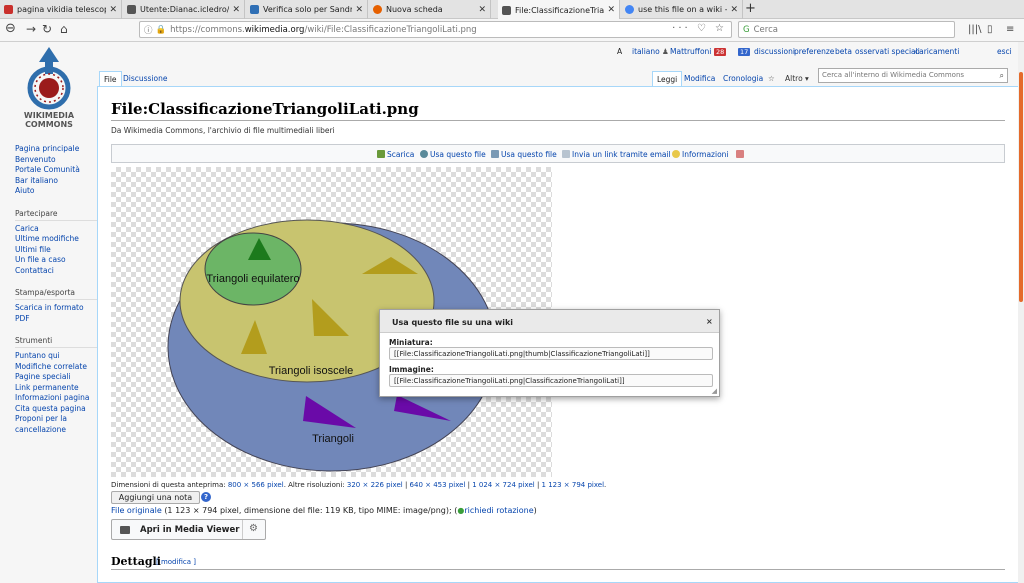  What do you see at coordinates (136, 510) in the screenshot?
I see `original-file-link: File originale` at bounding box center [136, 510].